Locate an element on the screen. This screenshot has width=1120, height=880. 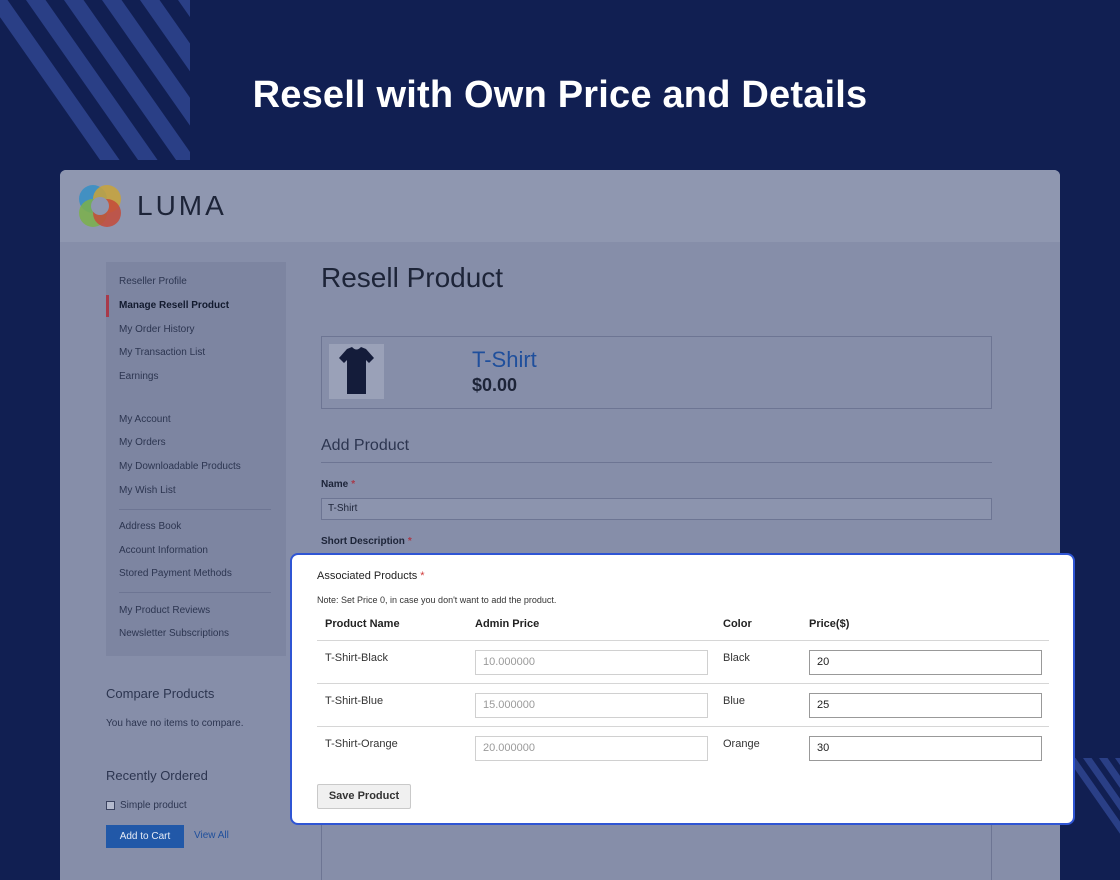
price-input: 30 is located at coordinates (925, 748).